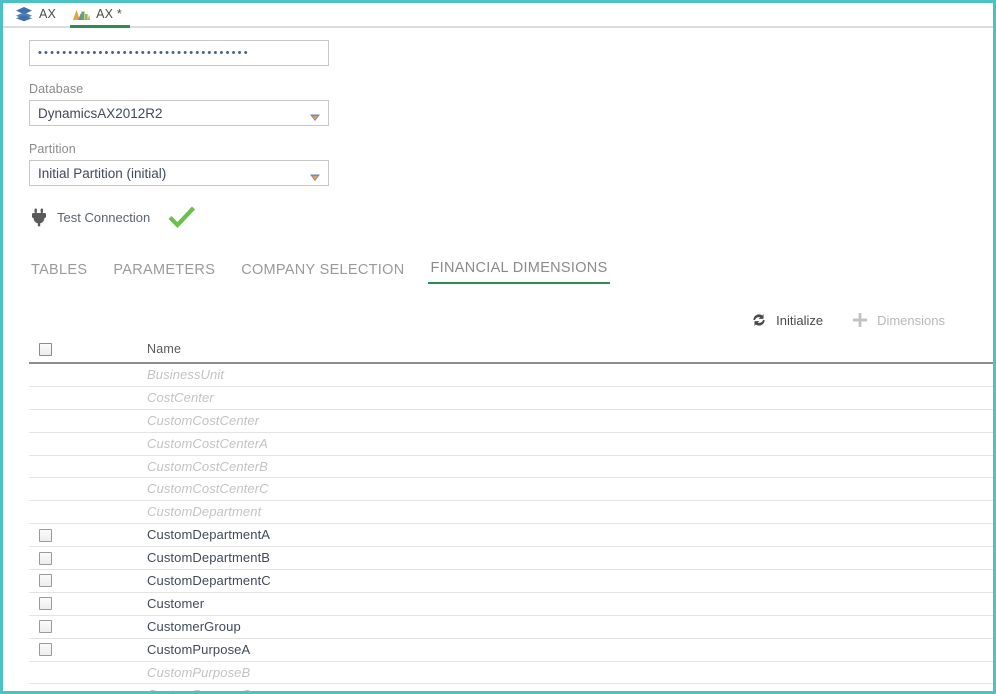  Describe the element at coordinates (176, 603) in the screenshot. I see `row-name-label: Customer` at that location.